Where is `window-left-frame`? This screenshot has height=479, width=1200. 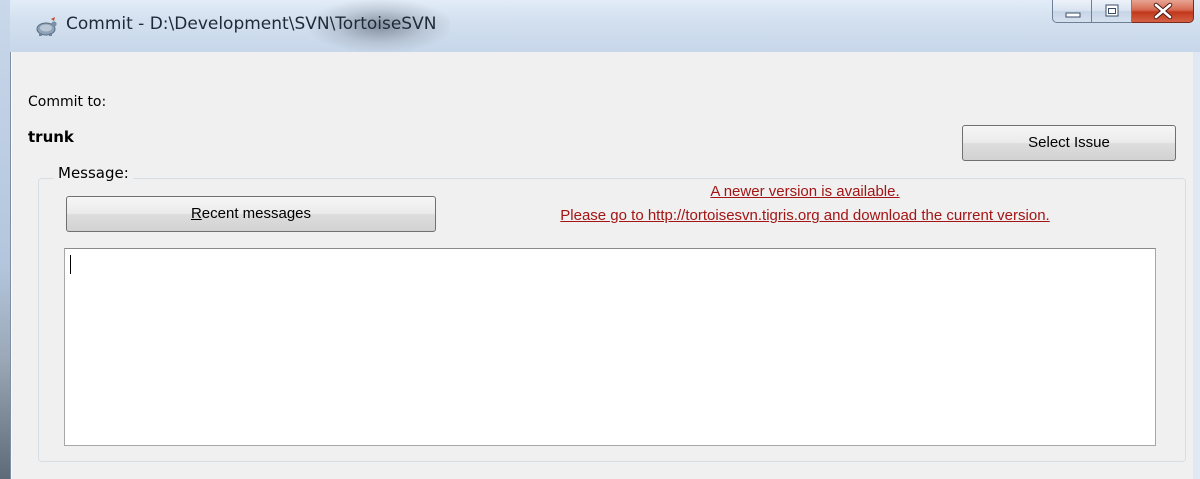 window-left-frame is located at coordinates (5, 239).